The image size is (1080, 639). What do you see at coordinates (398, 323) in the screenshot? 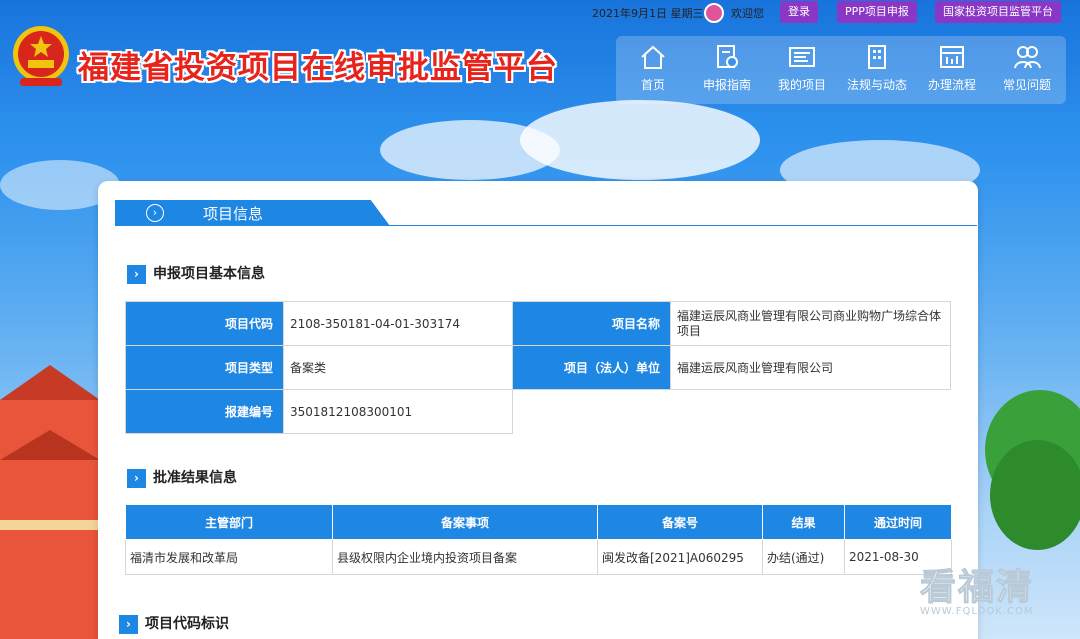
I see `code-value: 2108-350181-04-01-303174` at bounding box center [398, 323].